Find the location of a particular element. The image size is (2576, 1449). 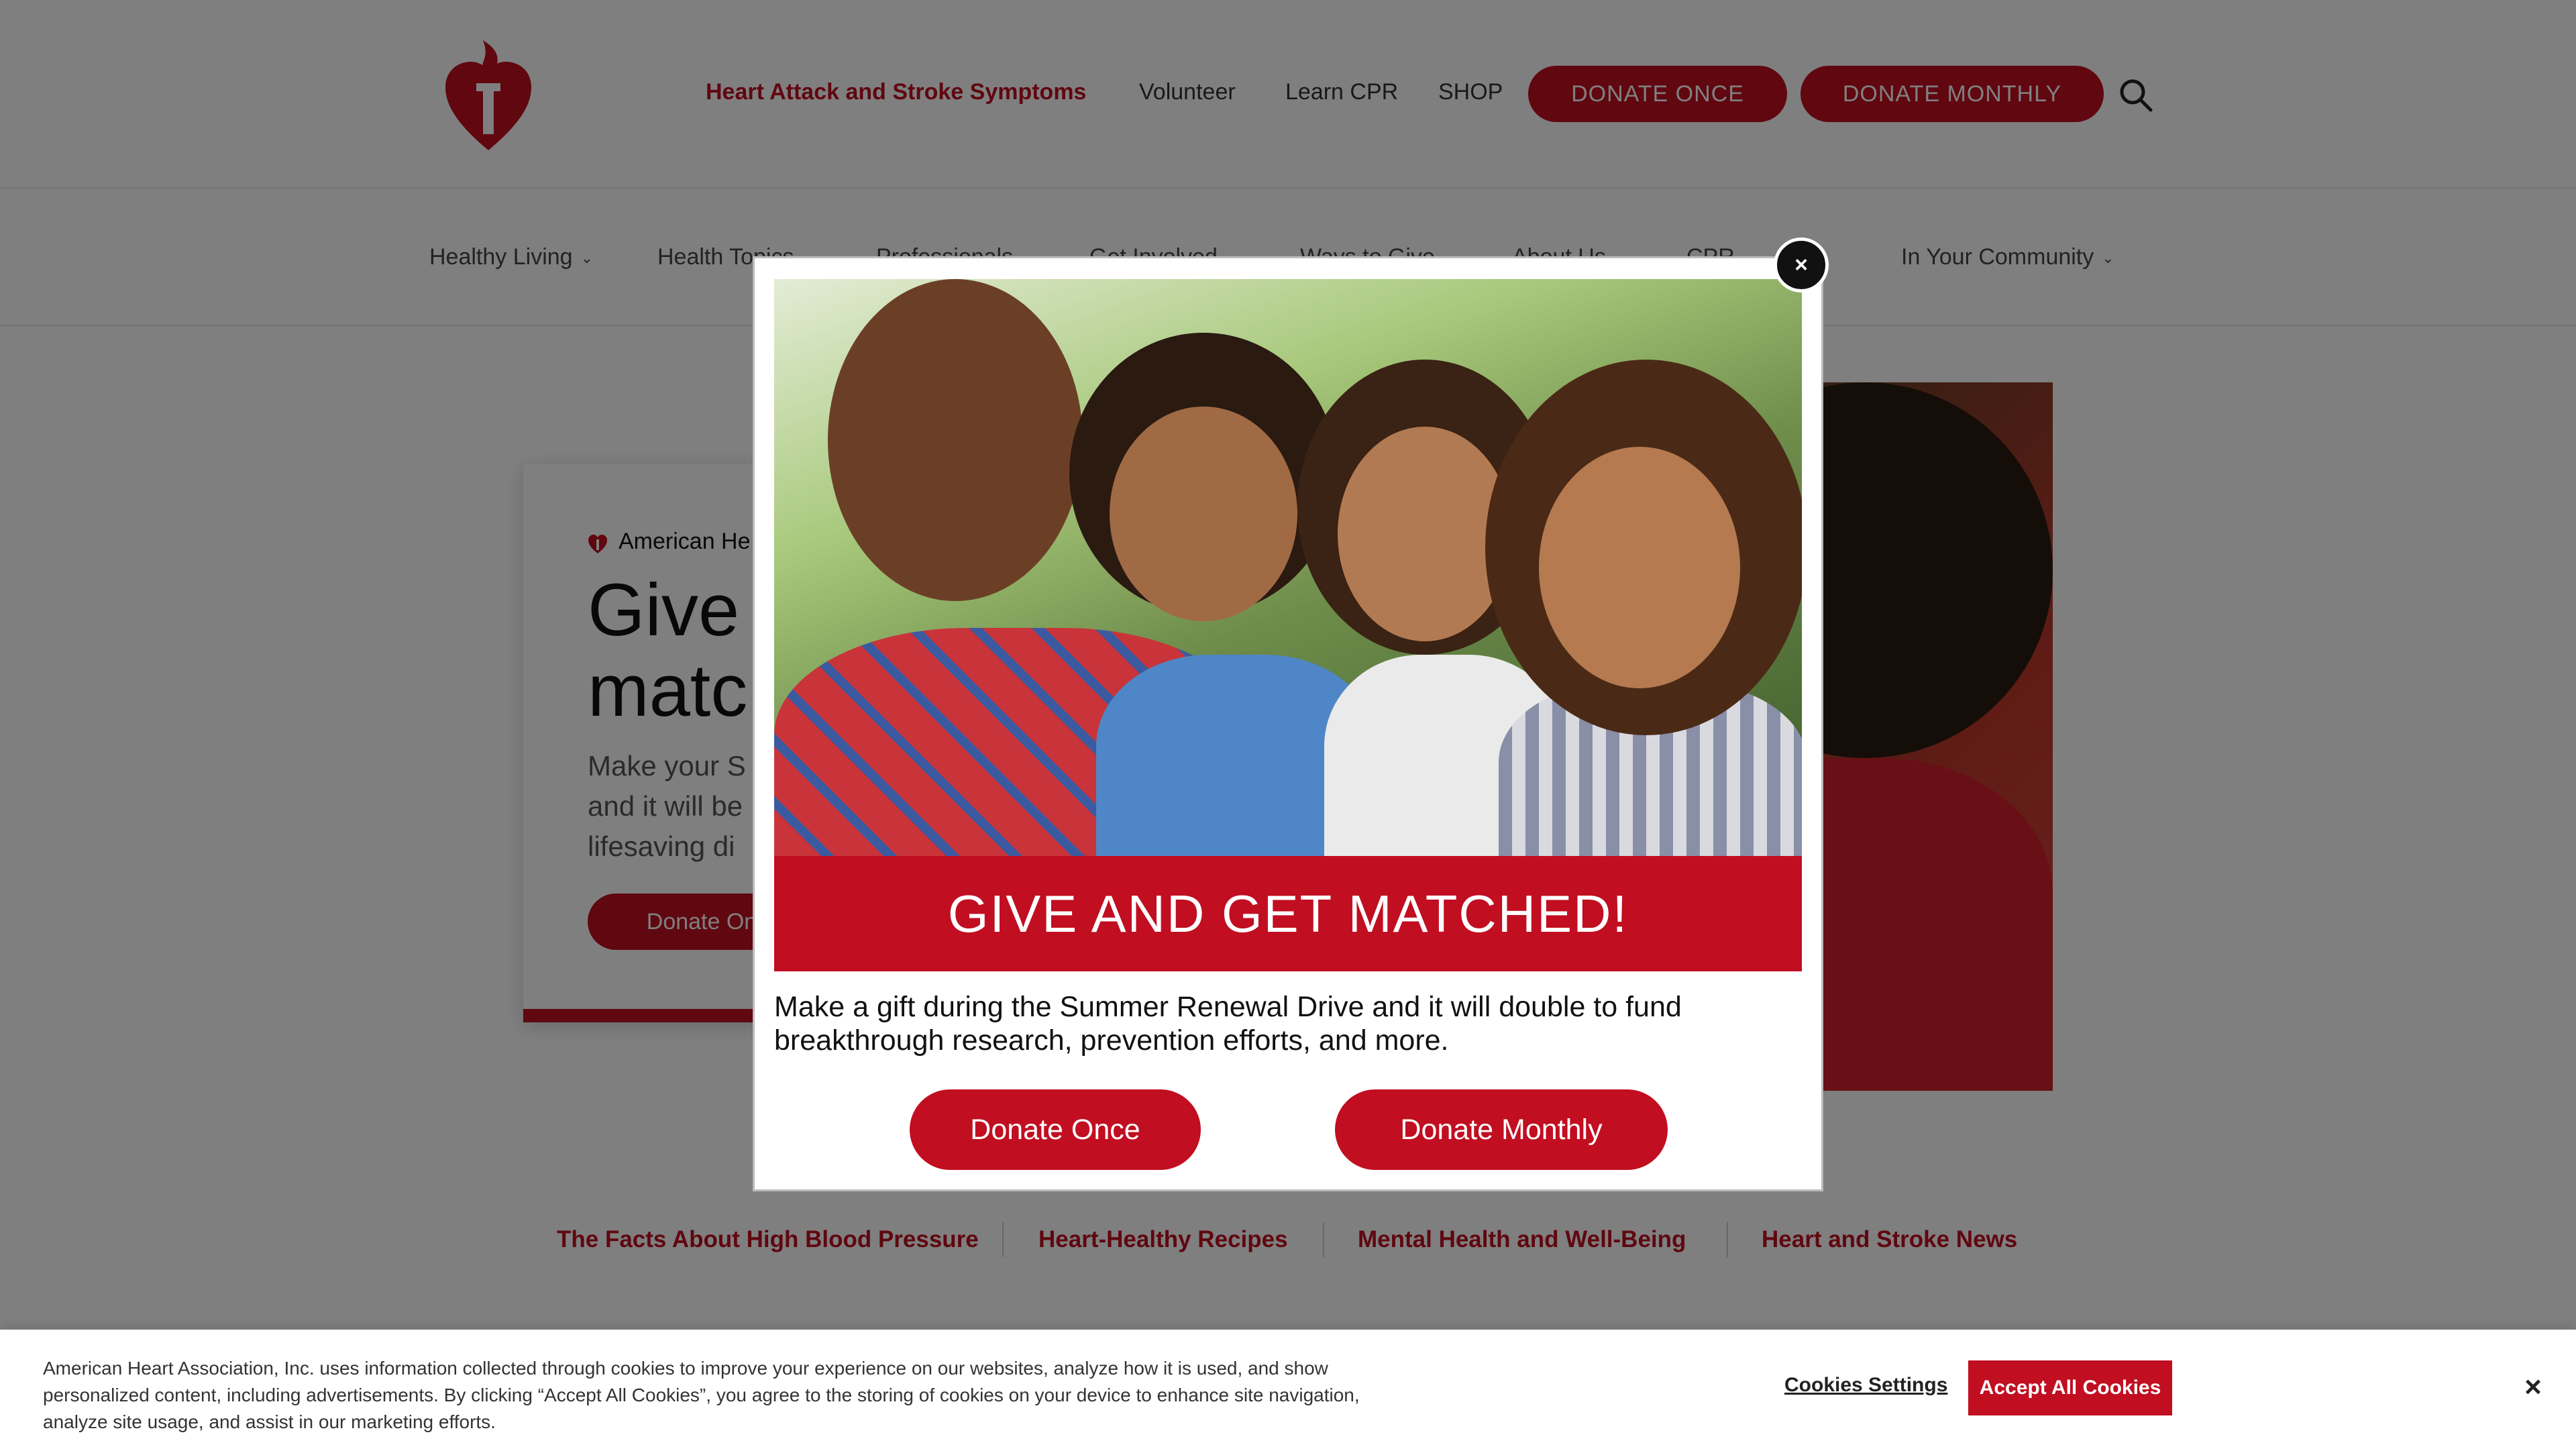

modal-donate-once-button: Donate Once is located at coordinates (1055, 1129).